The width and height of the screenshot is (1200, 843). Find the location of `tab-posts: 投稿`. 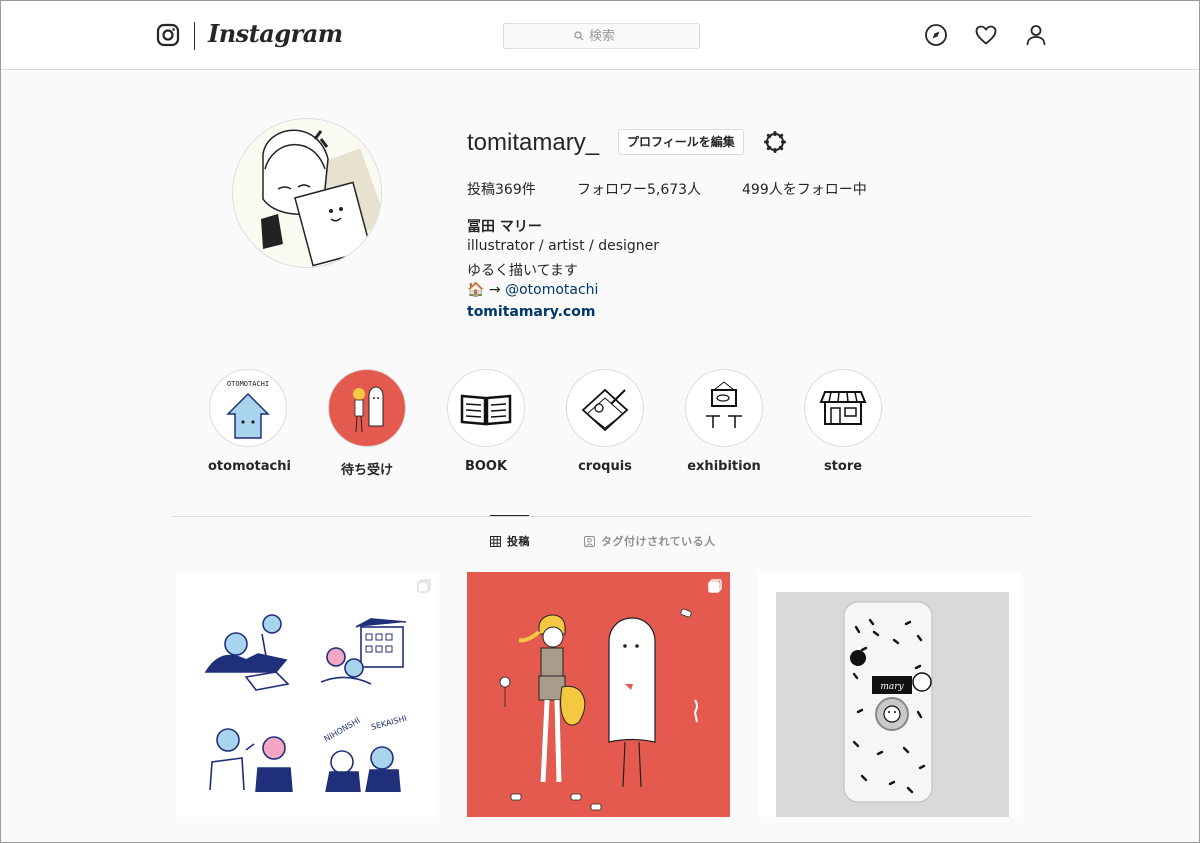

tab-posts: 投稿 is located at coordinates (510, 541).